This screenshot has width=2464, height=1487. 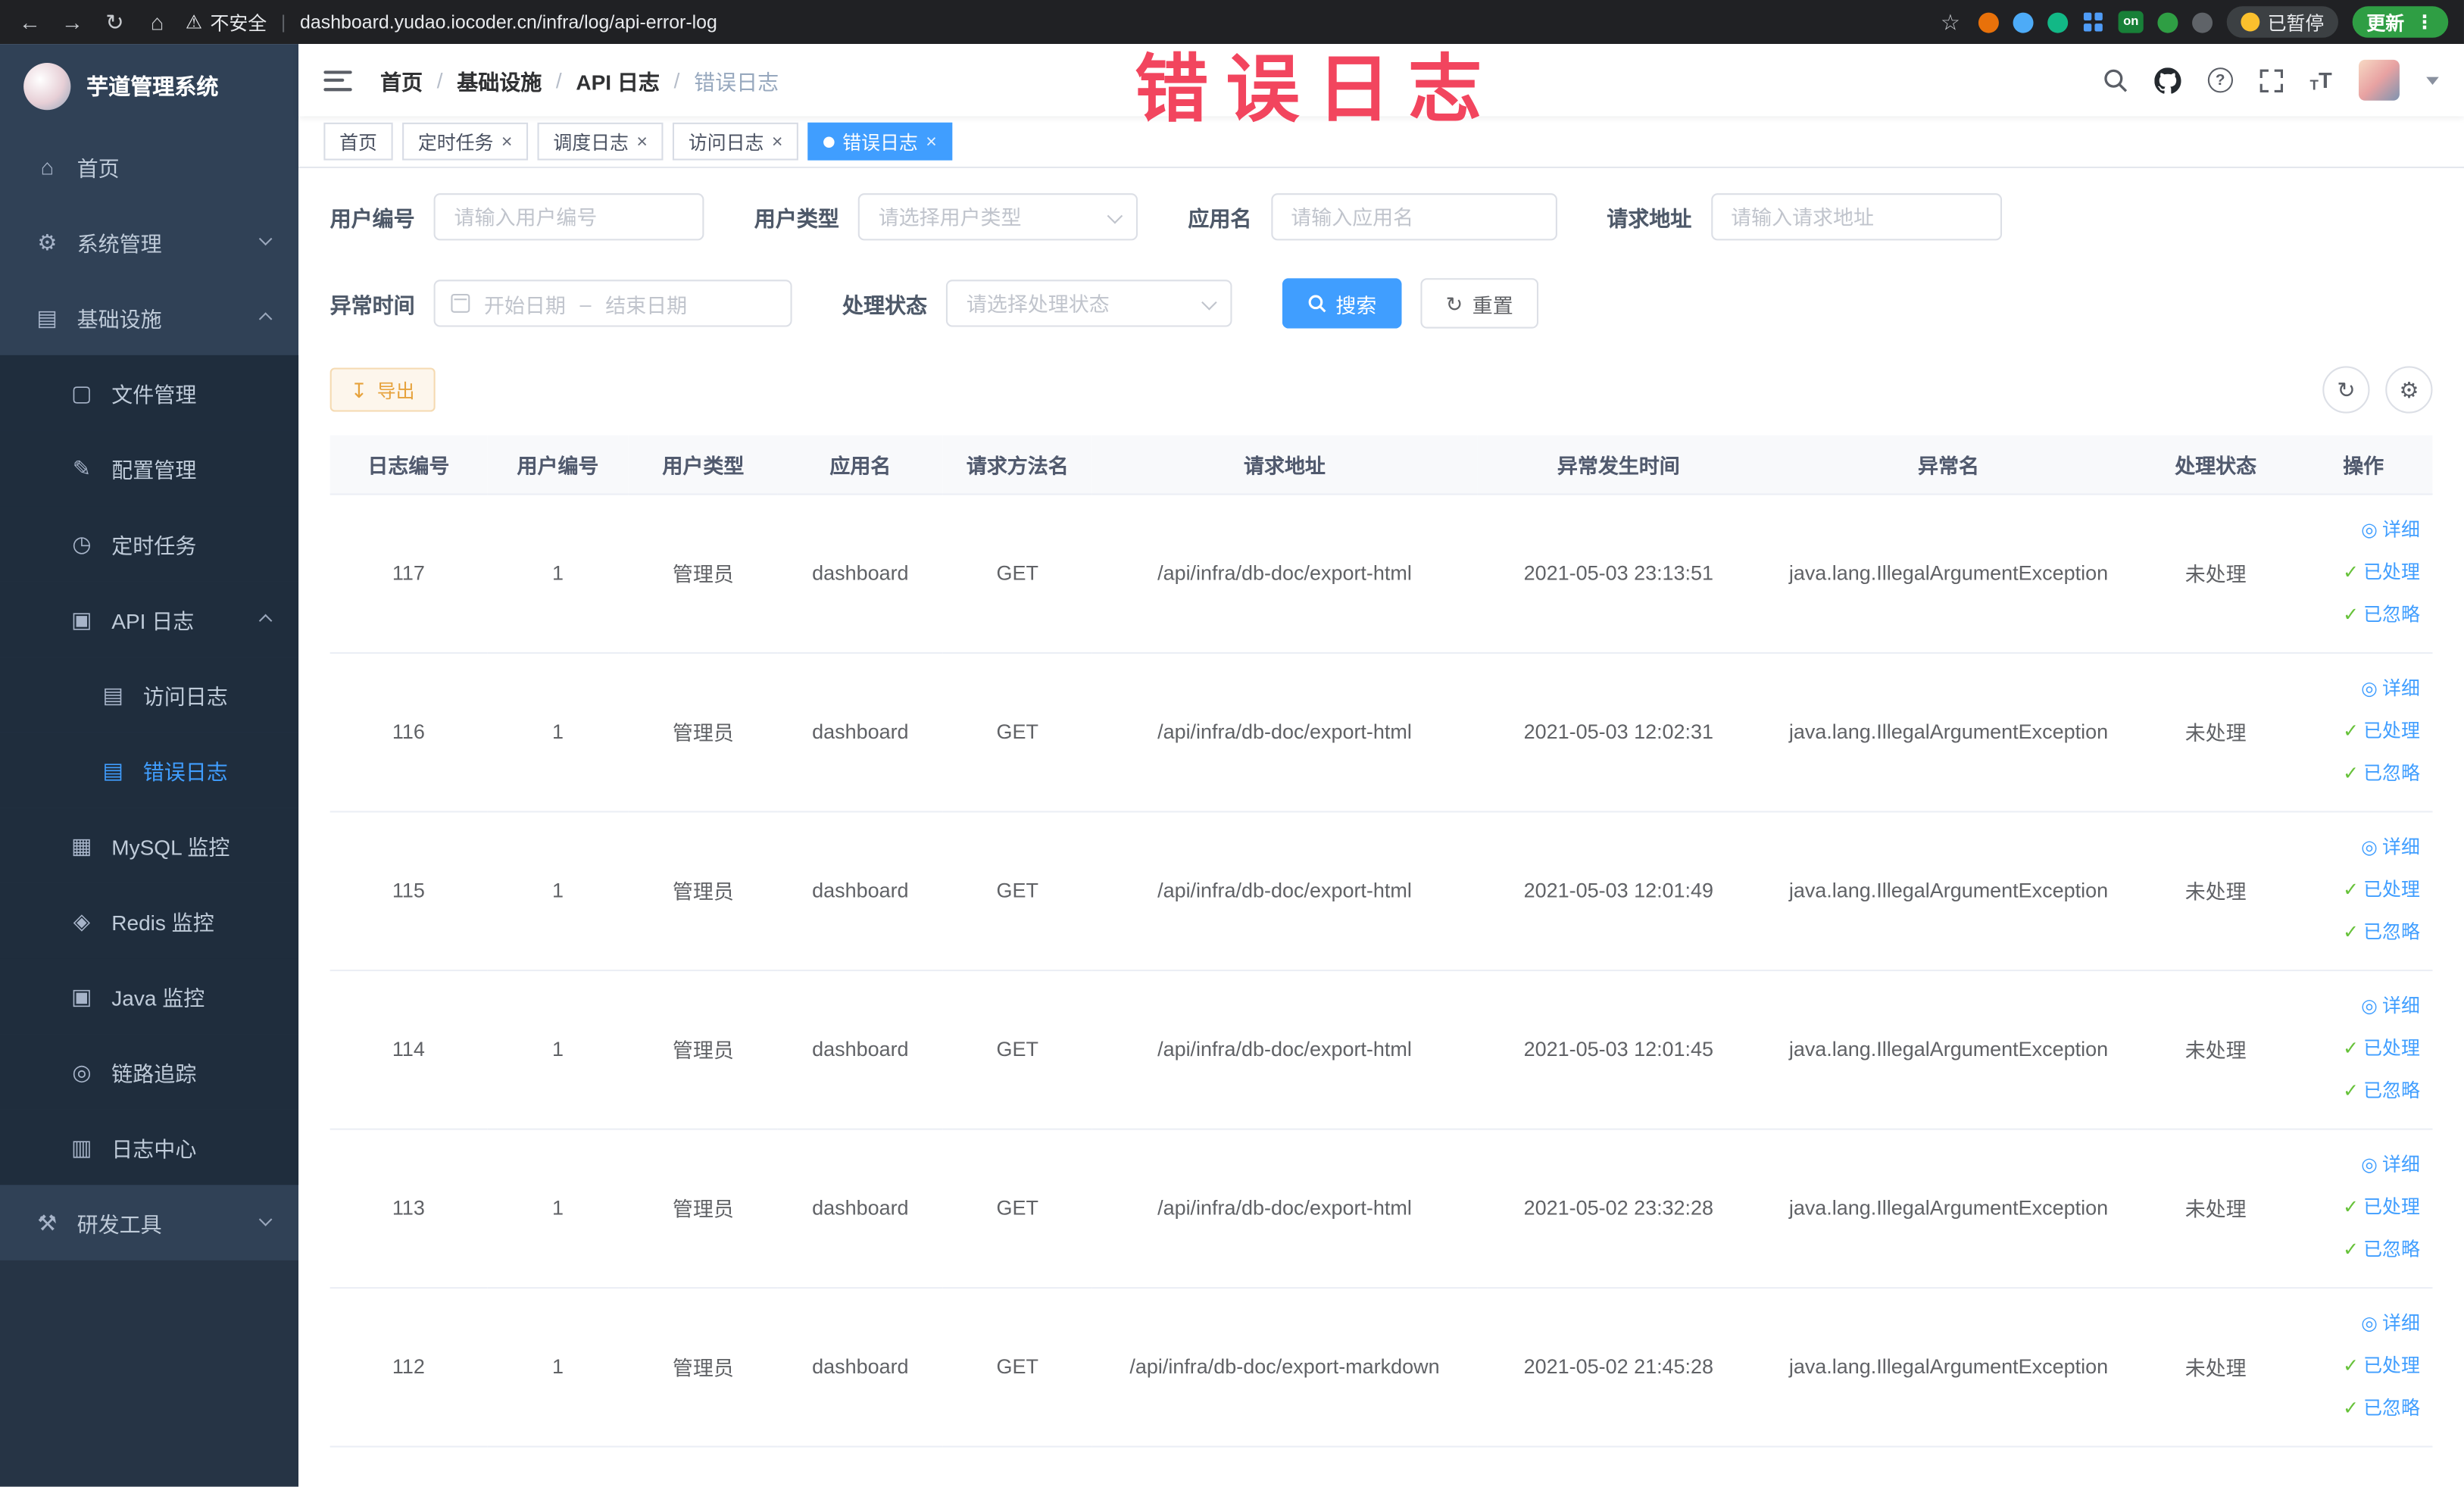 I want to click on tag-首页: 首页, so click(x=358, y=141).